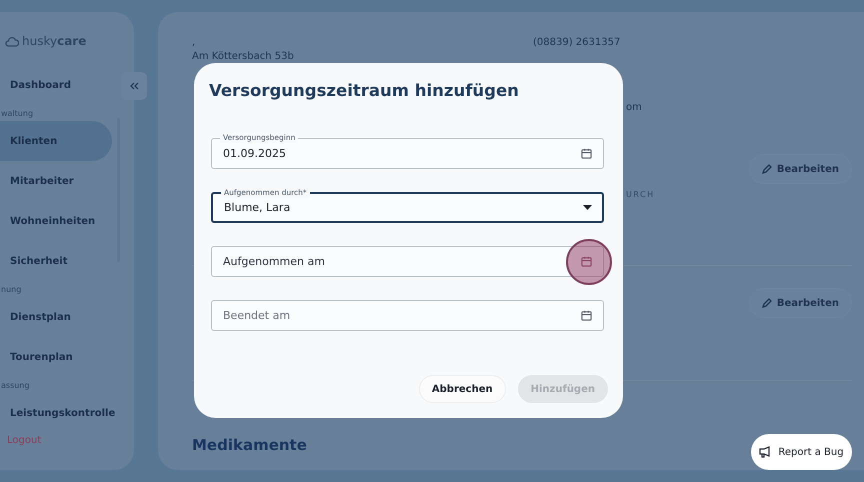 This screenshot has height=482, width=864. What do you see at coordinates (249, 445) in the screenshot?
I see `section-title: Medikamente` at bounding box center [249, 445].